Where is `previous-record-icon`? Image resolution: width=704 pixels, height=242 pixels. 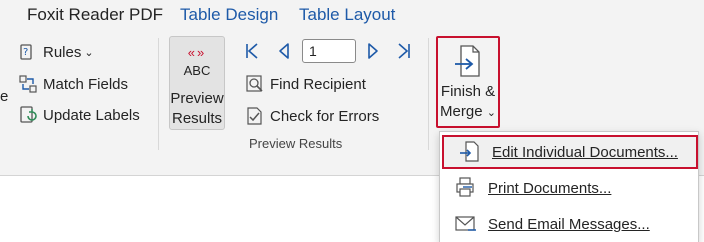
previous-record-icon is located at coordinates (284, 51).